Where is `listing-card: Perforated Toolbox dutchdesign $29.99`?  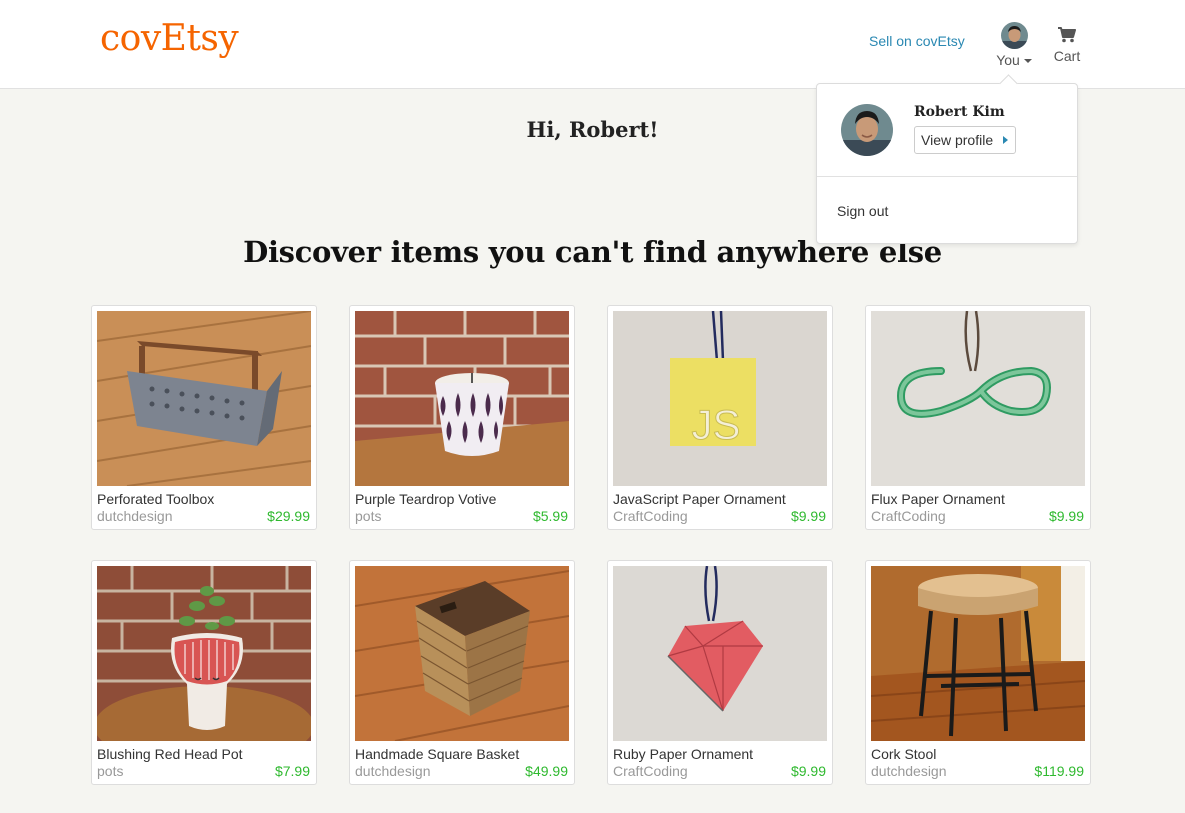 listing-card: Perforated Toolbox dutchdesign $29.99 is located at coordinates (204, 417).